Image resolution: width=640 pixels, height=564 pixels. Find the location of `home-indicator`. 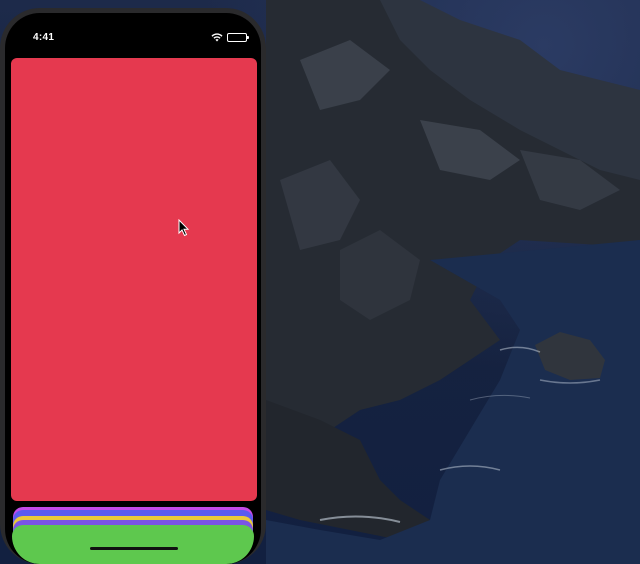

home-indicator is located at coordinates (134, 548).